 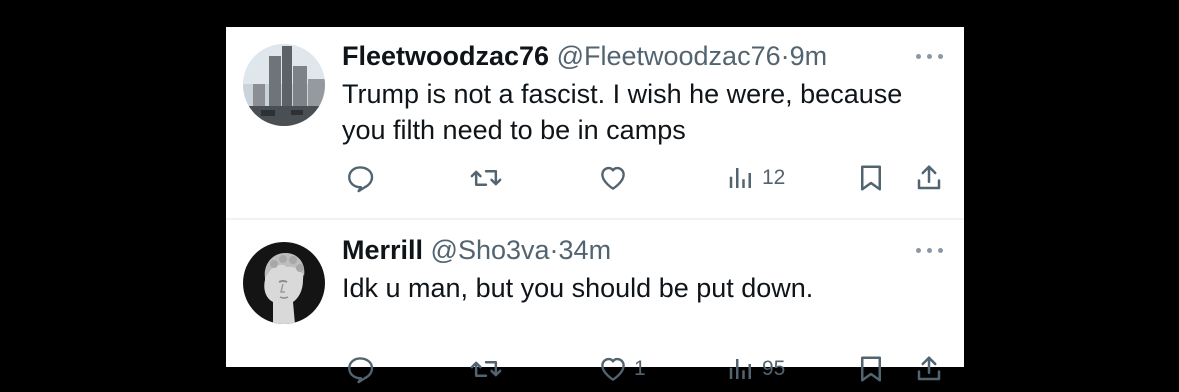 I want to click on action-bar: 1 95, so click(x=595, y=369).